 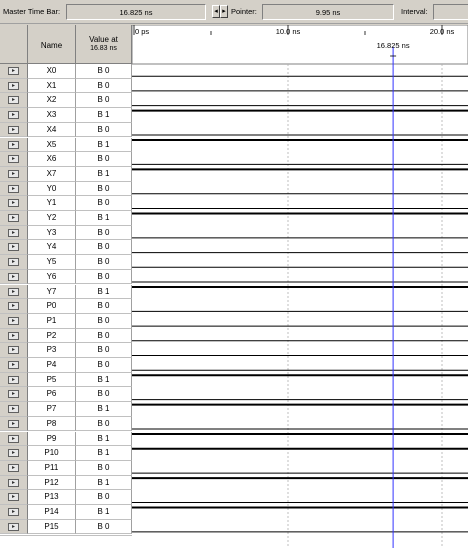 I want to click on signal-name: X3, so click(x=52, y=115).